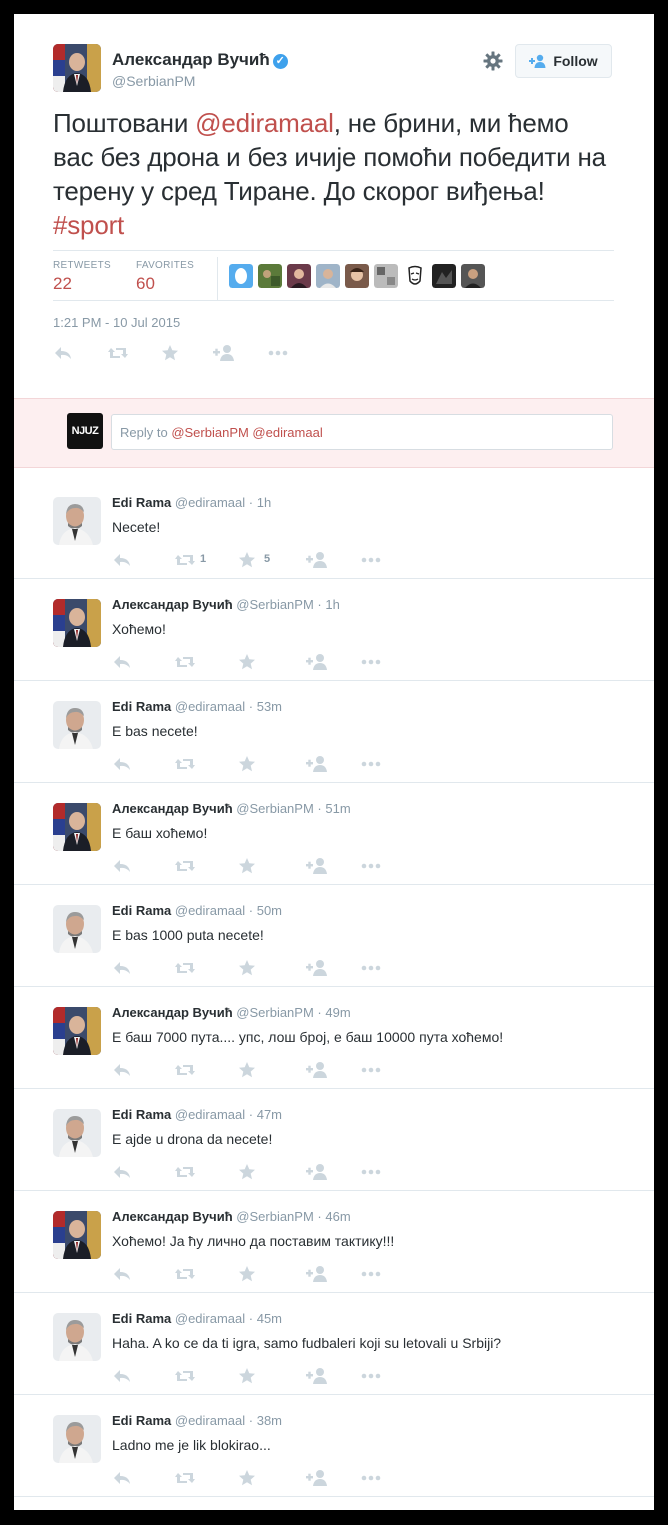 Image resolution: width=668 pixels, height=1525 pixels. I want to click on reply-time: 49m, so click(337, 1012).